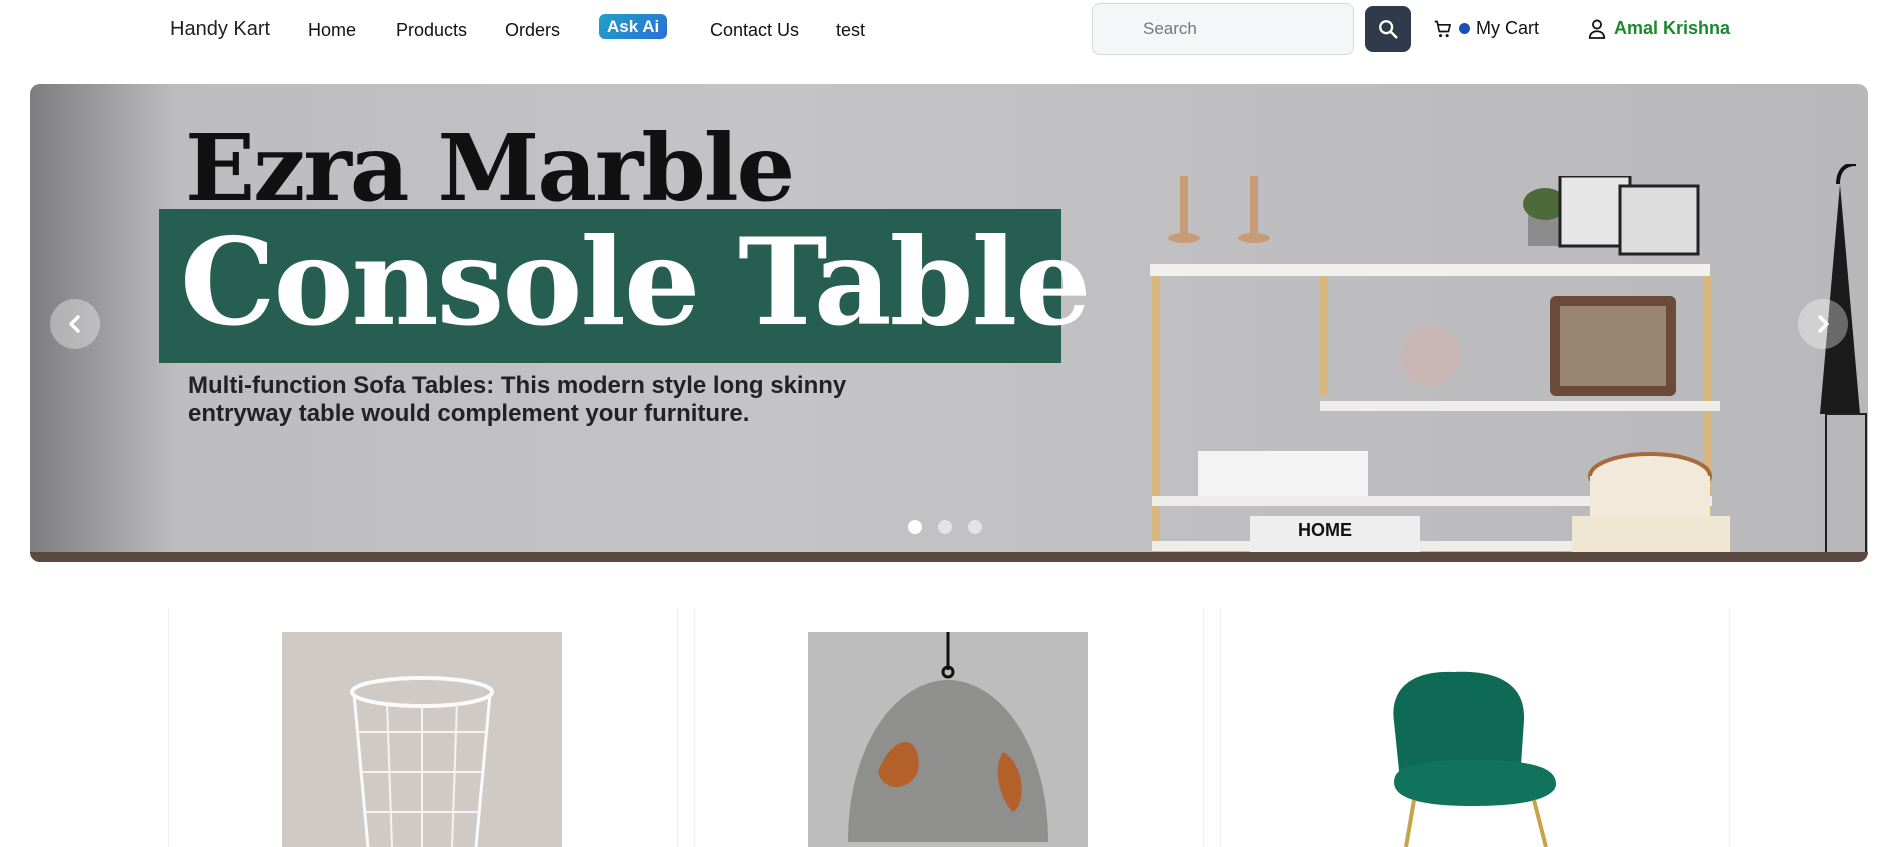 The height and width of the screenshot is (847, 1896). I want to click on carousel-prev-button, so click(75, 324).